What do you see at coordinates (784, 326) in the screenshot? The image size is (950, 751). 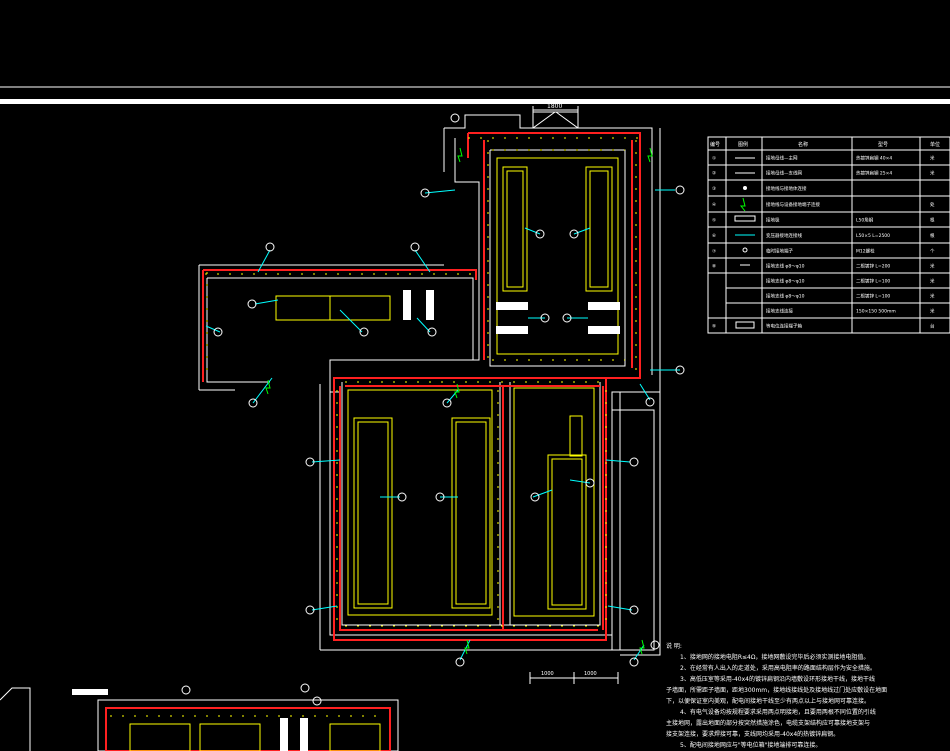 I see `legend-row-11-name: 等电位连接端子箱` at bounding box center [784, 326].